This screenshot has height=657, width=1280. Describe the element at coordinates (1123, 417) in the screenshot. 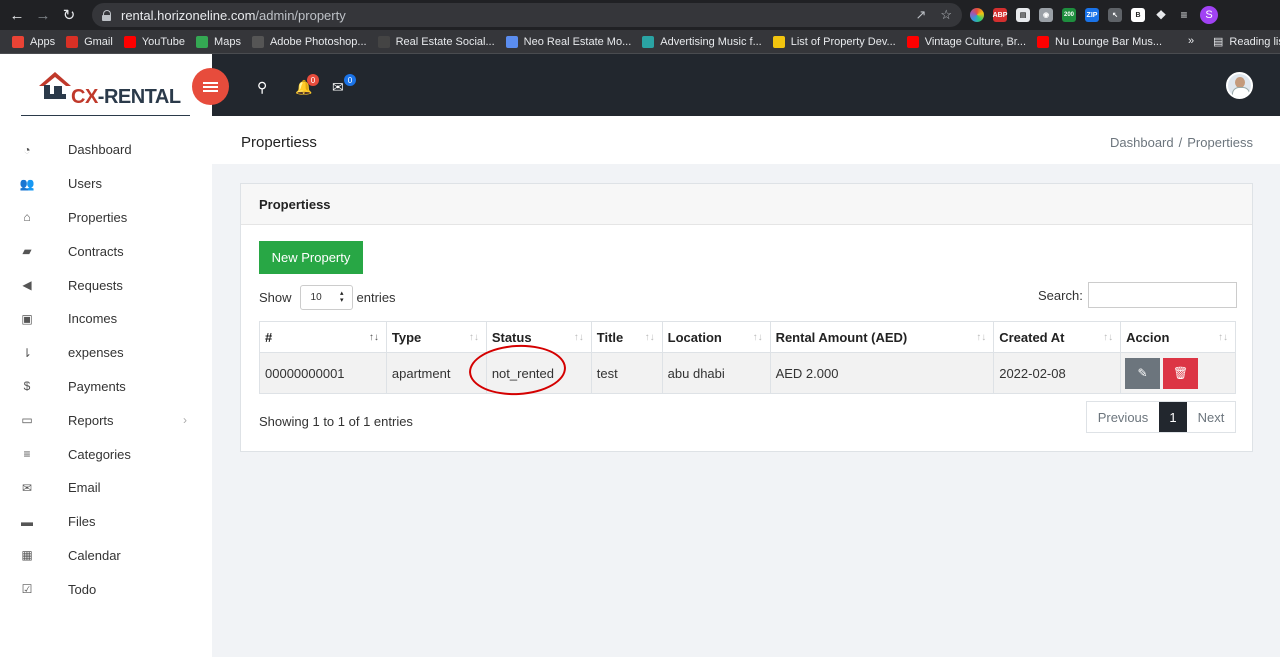

I see `previous-page-button: Previous` at that location.